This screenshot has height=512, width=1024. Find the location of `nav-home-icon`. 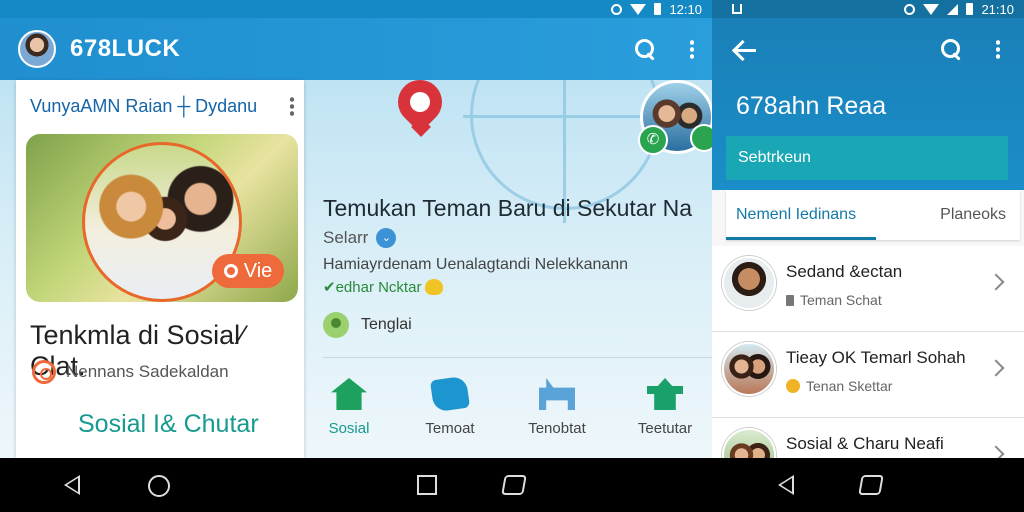

nav-home-icon is located at coordinates (159, 486).